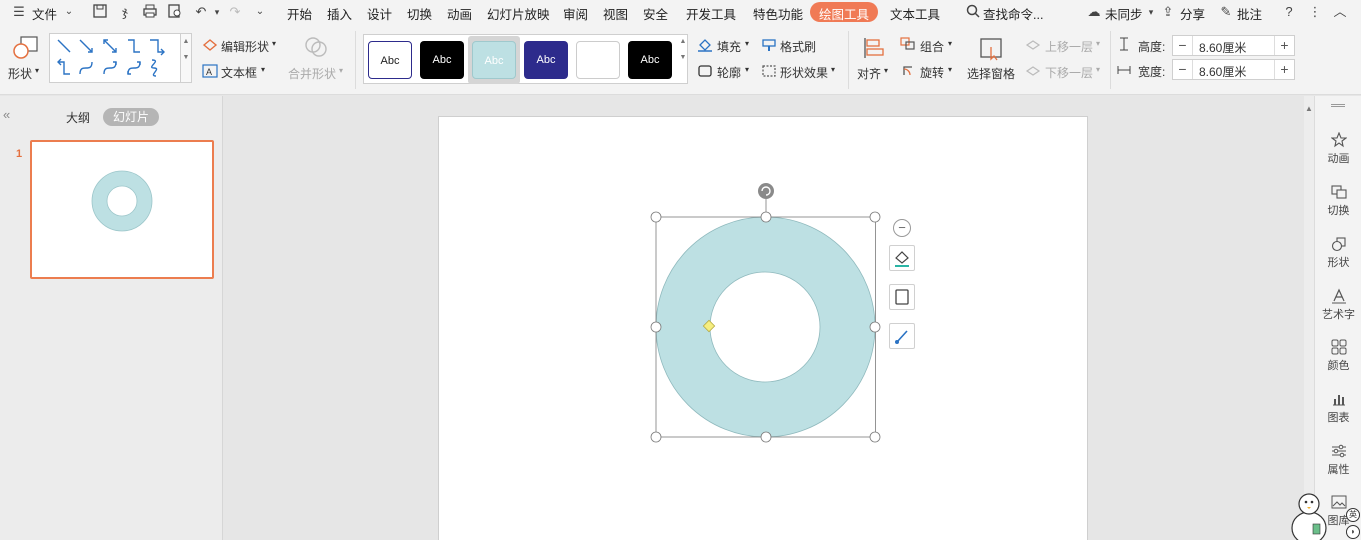  I want to click on sidebar-label: 属性, so click(1338, 470).